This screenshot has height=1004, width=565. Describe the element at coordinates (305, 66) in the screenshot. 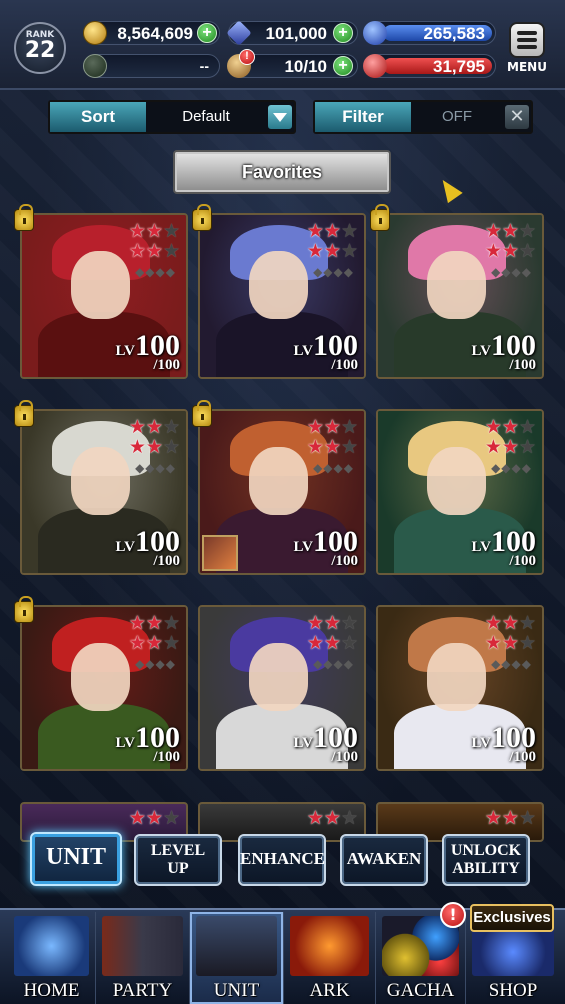

I see `stamina-value: 10/10` at that location.